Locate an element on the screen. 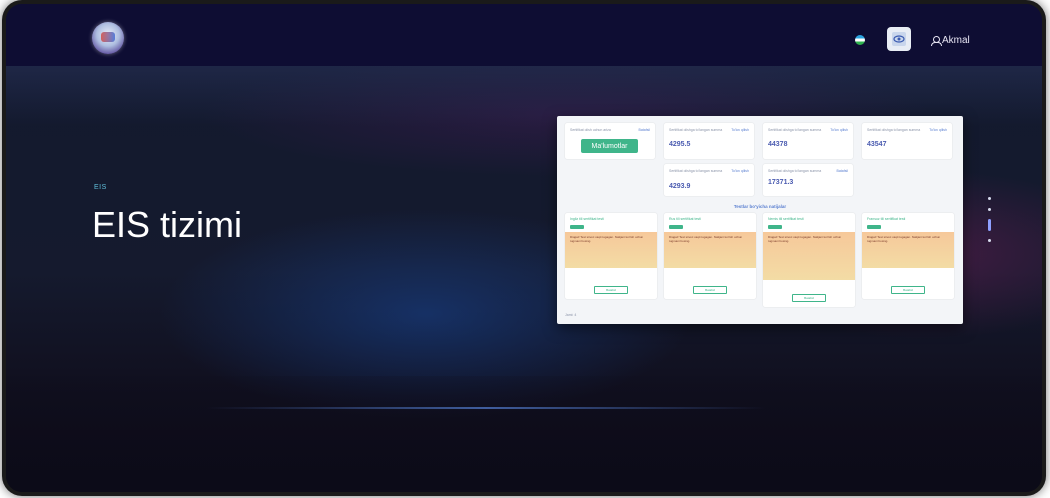 This screenshot has width=1050, height=498. hero-eyebrow: EIS is located at coordinates (100, 187).